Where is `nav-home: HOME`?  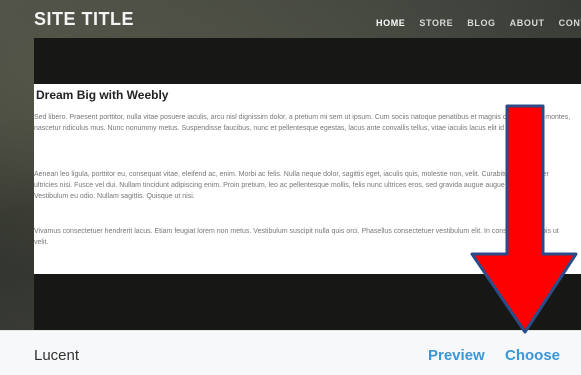 nav-home: HOME is located at coordinates (391, 23).